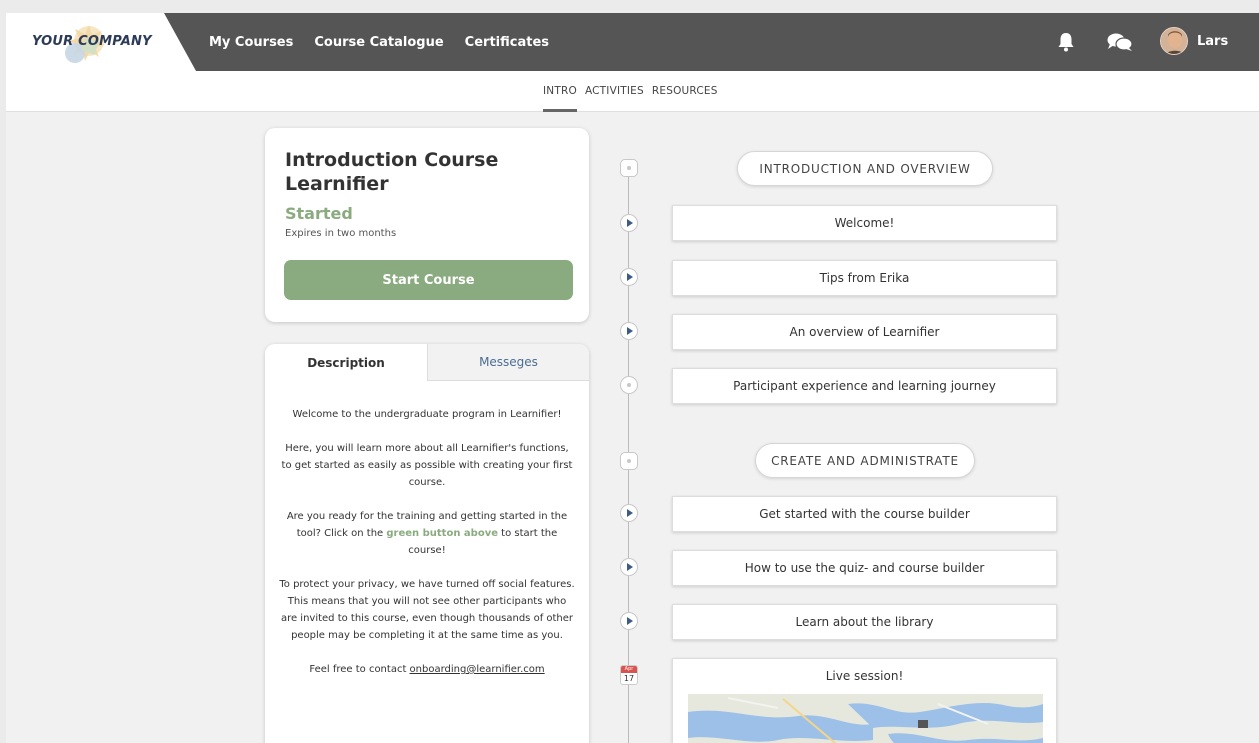  Describe the element at coordinates (1212, 41) in the screenshot. I see `user-name: Lars` at that location.